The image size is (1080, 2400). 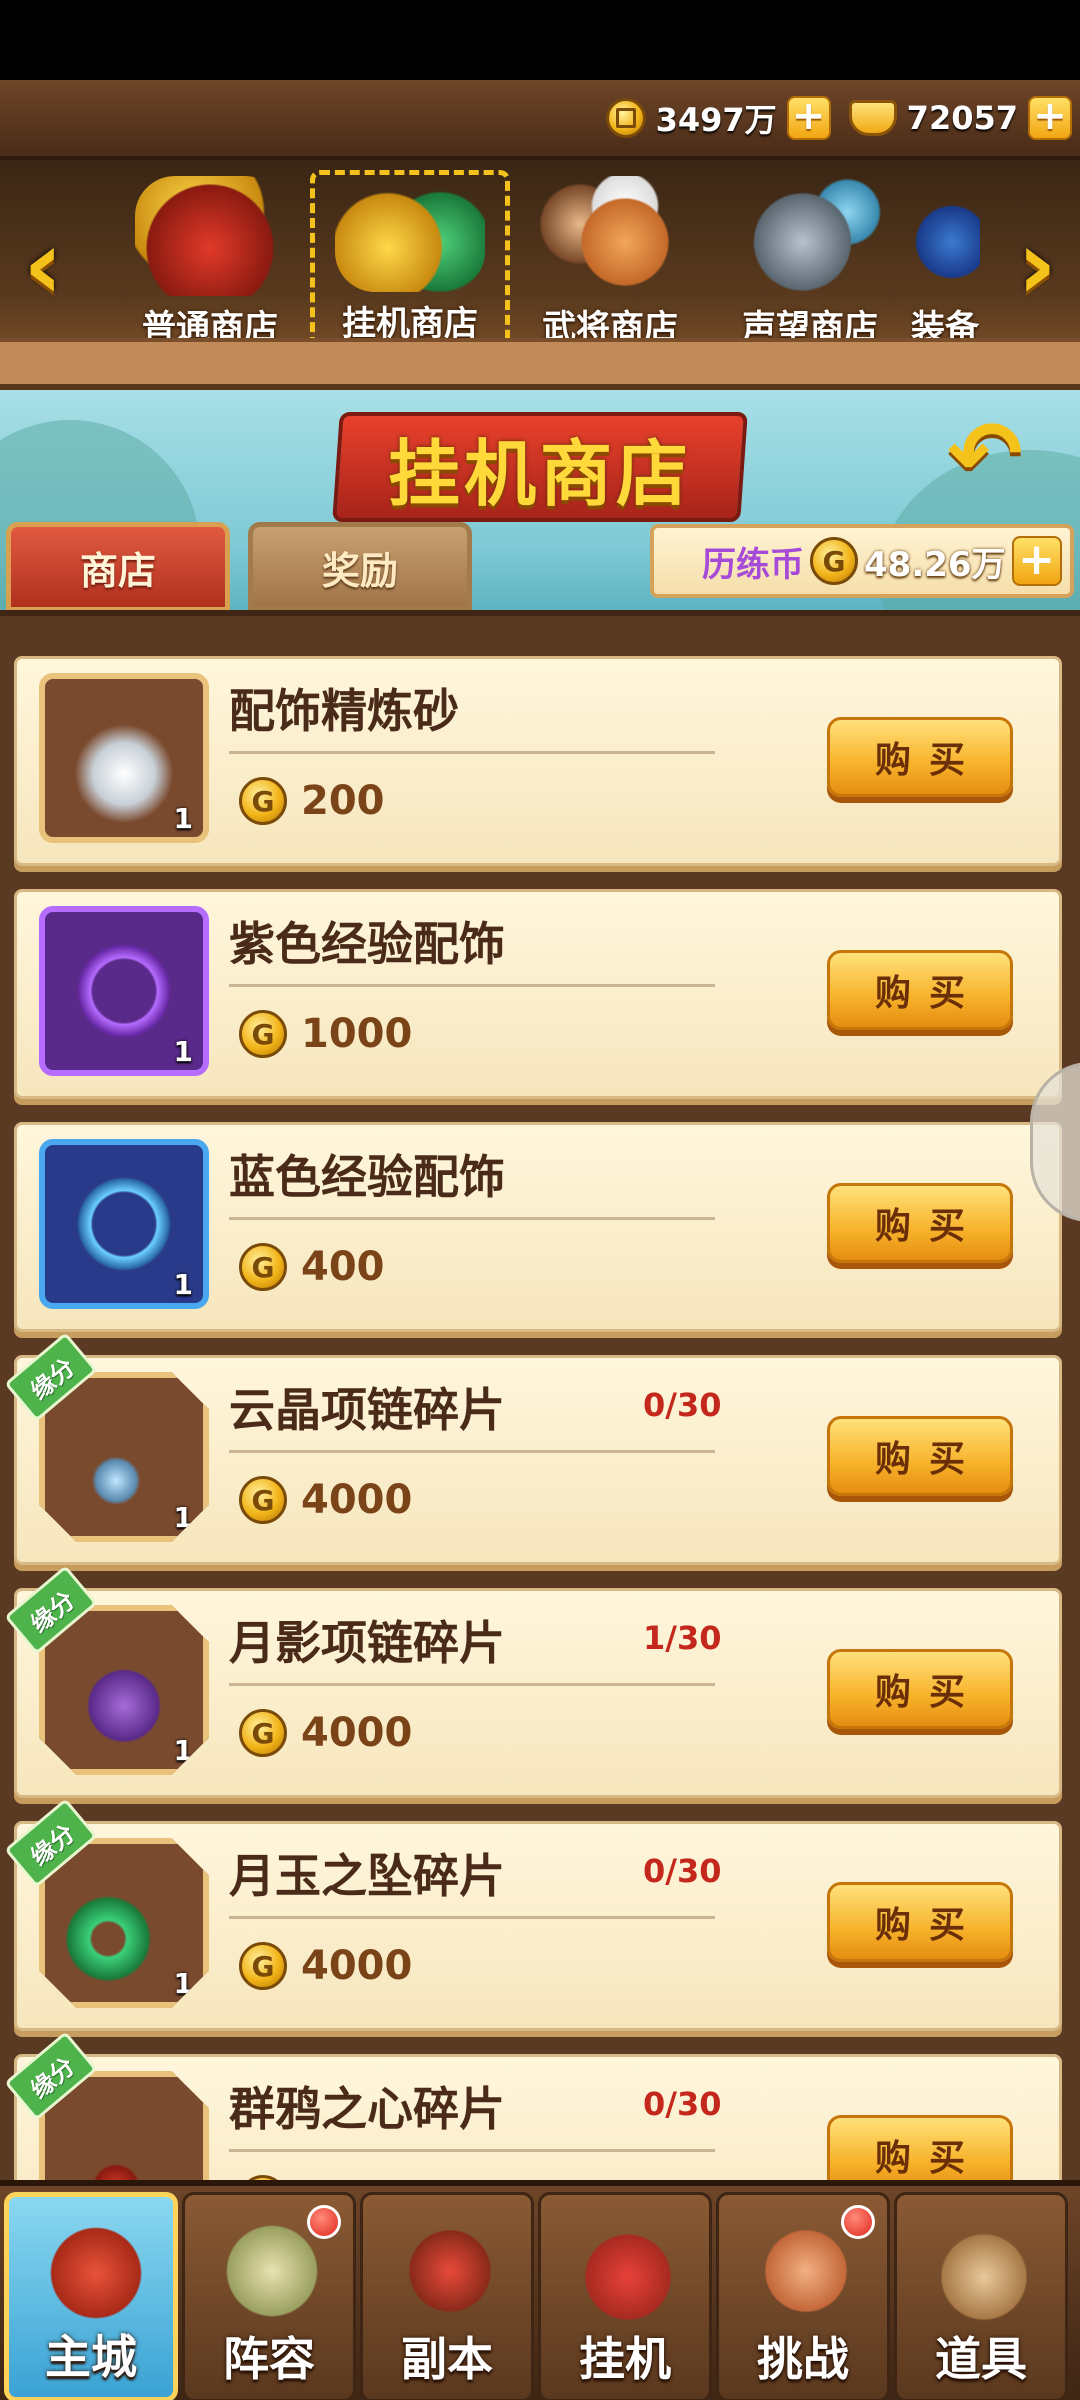 I want to click on tab-fame-shop: 声望商店, so click(x=810, y=260).